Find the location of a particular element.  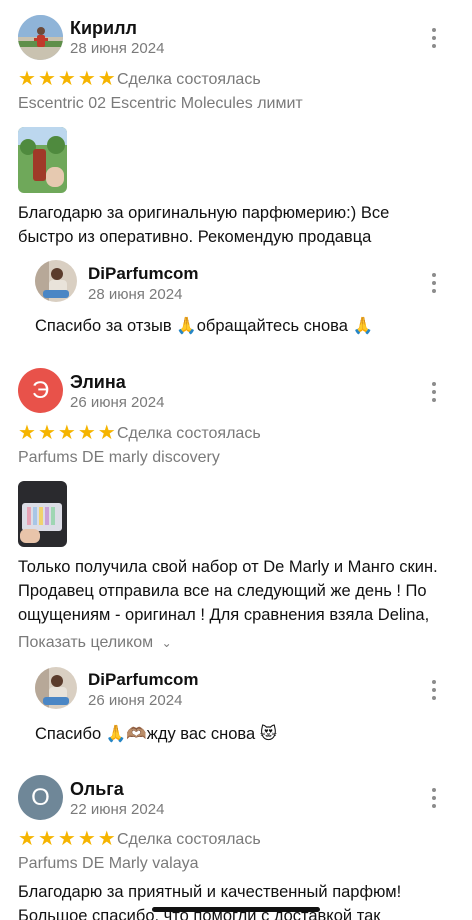

product-name: Parfums DE Marly valaya is located at coordinates (108, 864).